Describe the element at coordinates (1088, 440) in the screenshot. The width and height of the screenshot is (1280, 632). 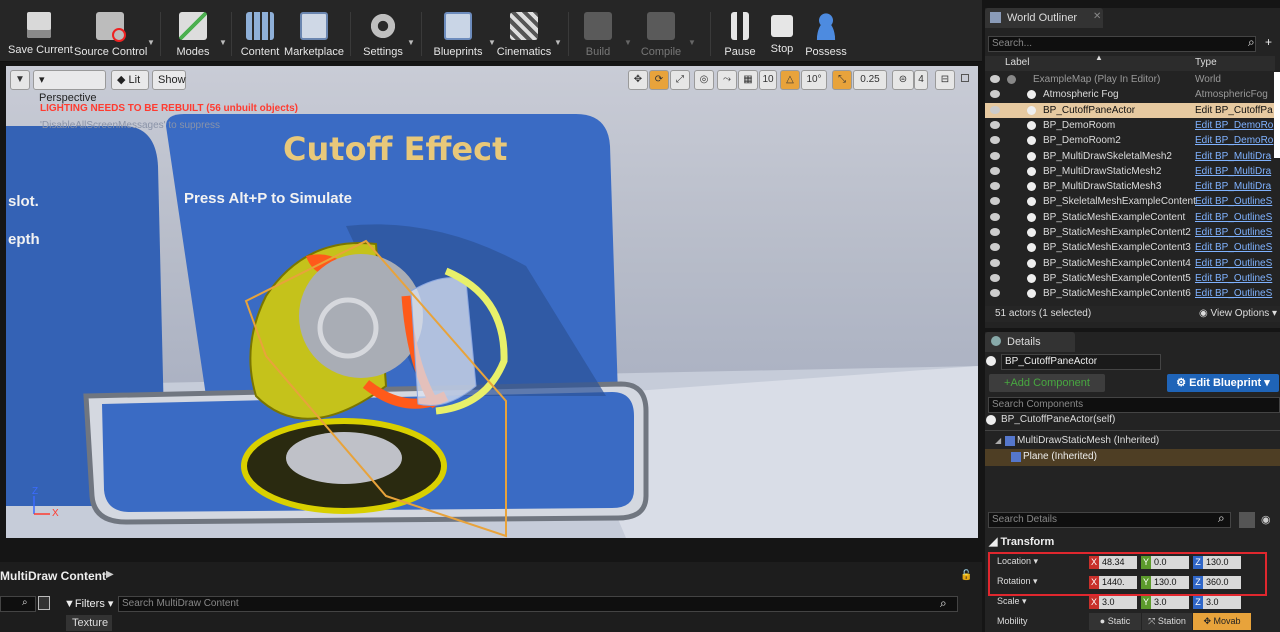
I see `component-multidraw: MultiDrawStaticMesh (Inherited)` at that location.